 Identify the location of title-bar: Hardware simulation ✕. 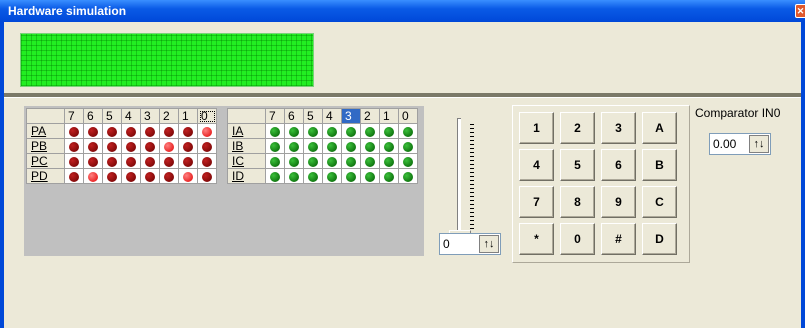
(402, 11).